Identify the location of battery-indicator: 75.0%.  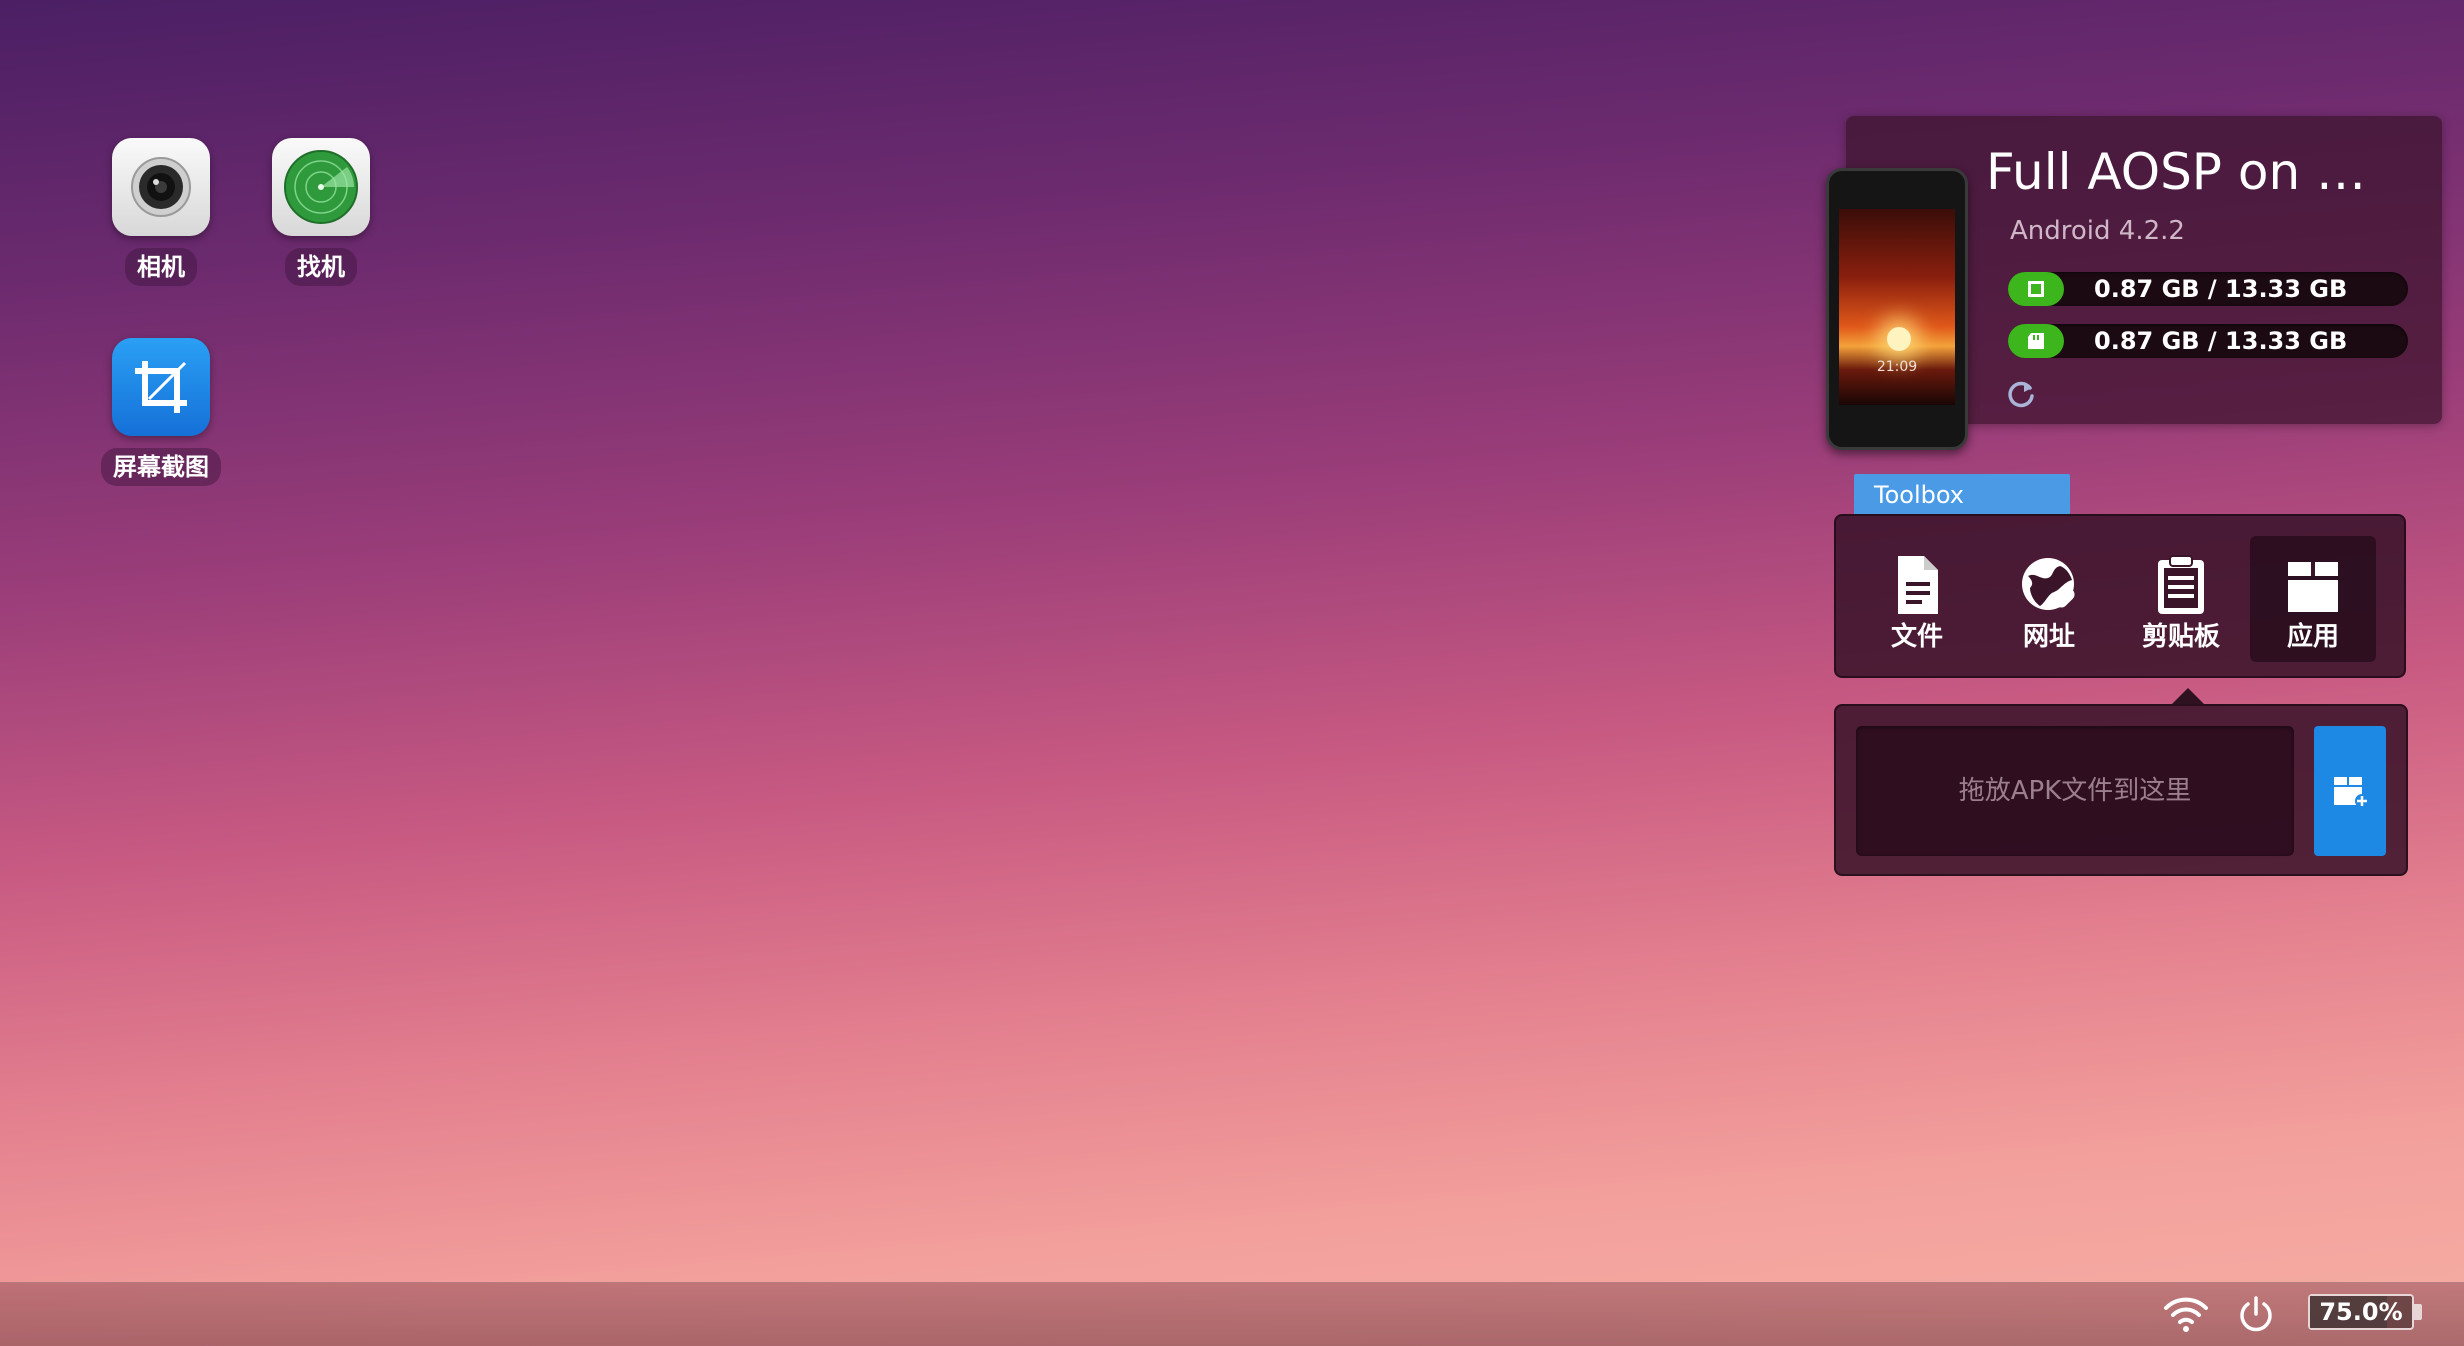
(2361, 1312).